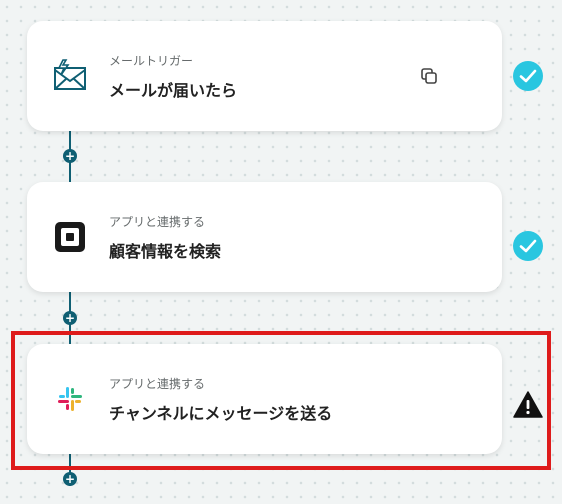 Image resolution: width=562 pixels, height=504 pixels. Describe the element at coordinates (165, 251) in the screenshot. I see `step-title: 顧客情報を検索` at that location.